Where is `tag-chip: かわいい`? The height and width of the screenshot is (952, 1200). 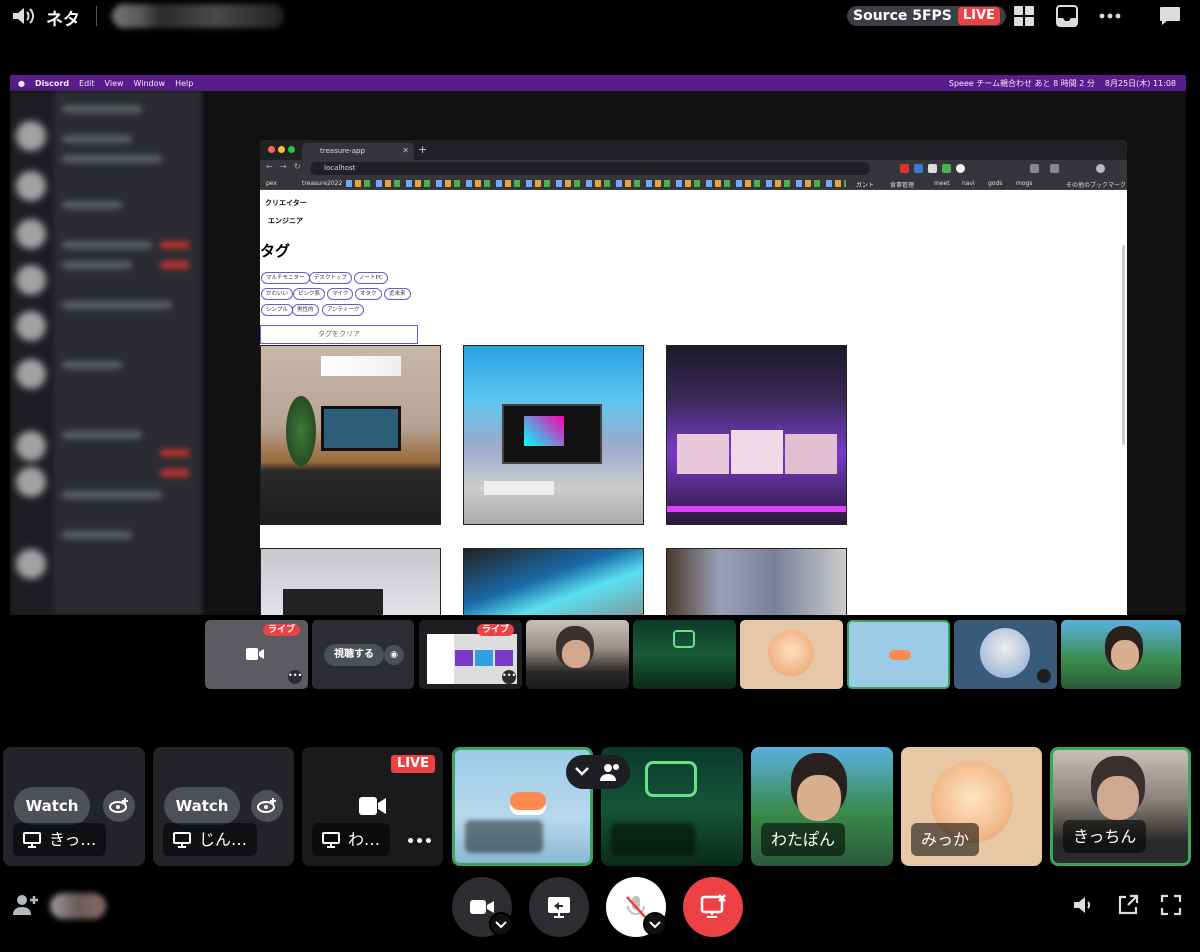
tag-chip: かわいい is located at coordinates (277, 294).